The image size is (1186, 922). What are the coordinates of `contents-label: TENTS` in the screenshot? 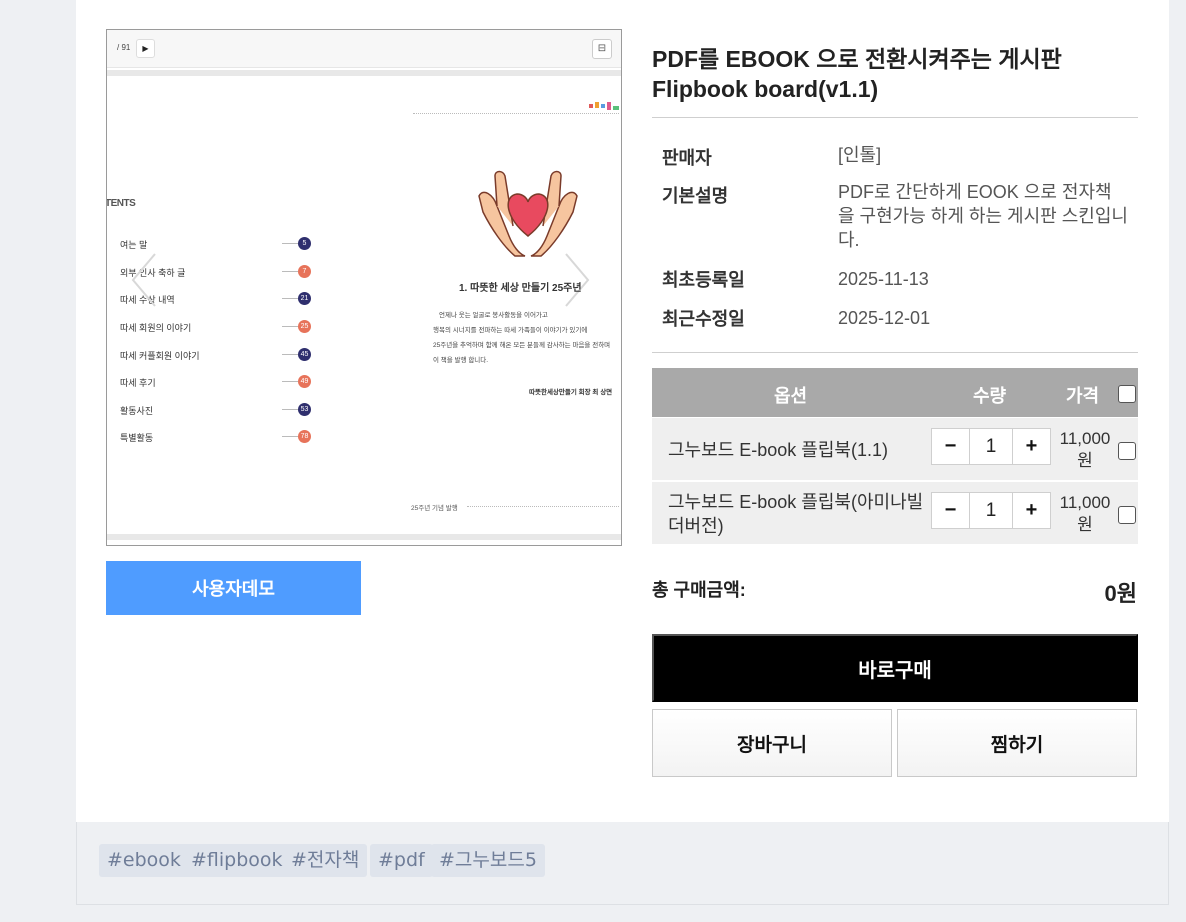 It's located at (121, 203).